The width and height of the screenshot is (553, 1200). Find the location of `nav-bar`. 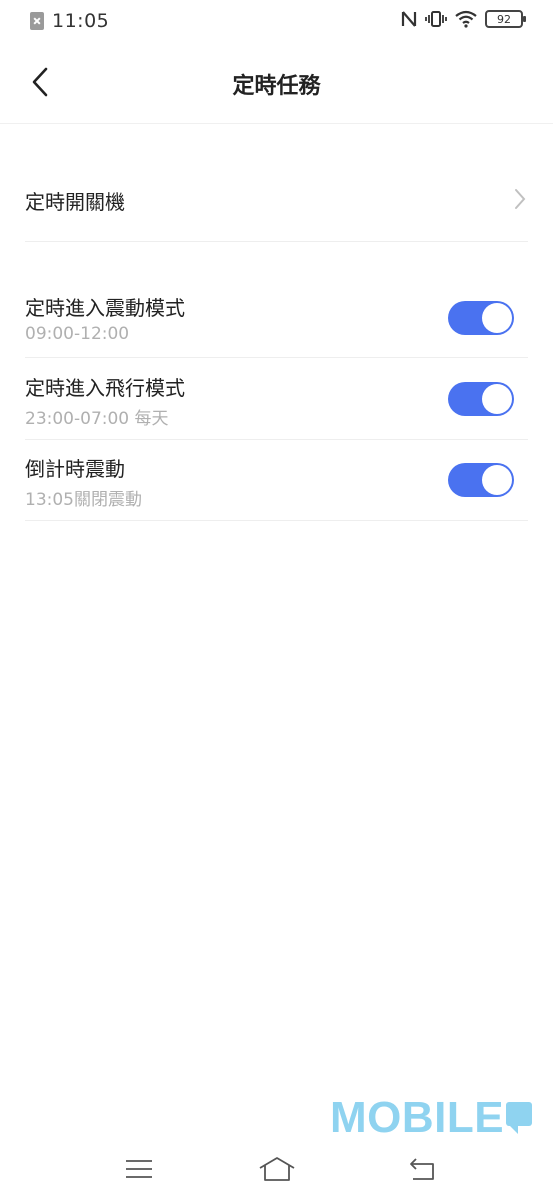

nav-bar is located at coordinates (276, 1170).